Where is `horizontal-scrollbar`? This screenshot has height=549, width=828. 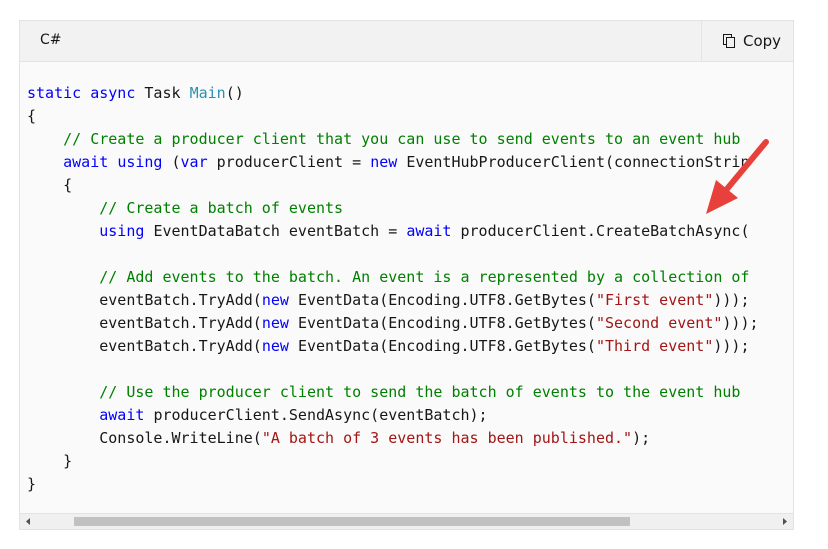
horizontal-scrollbar is located at coordinates (406, 521).